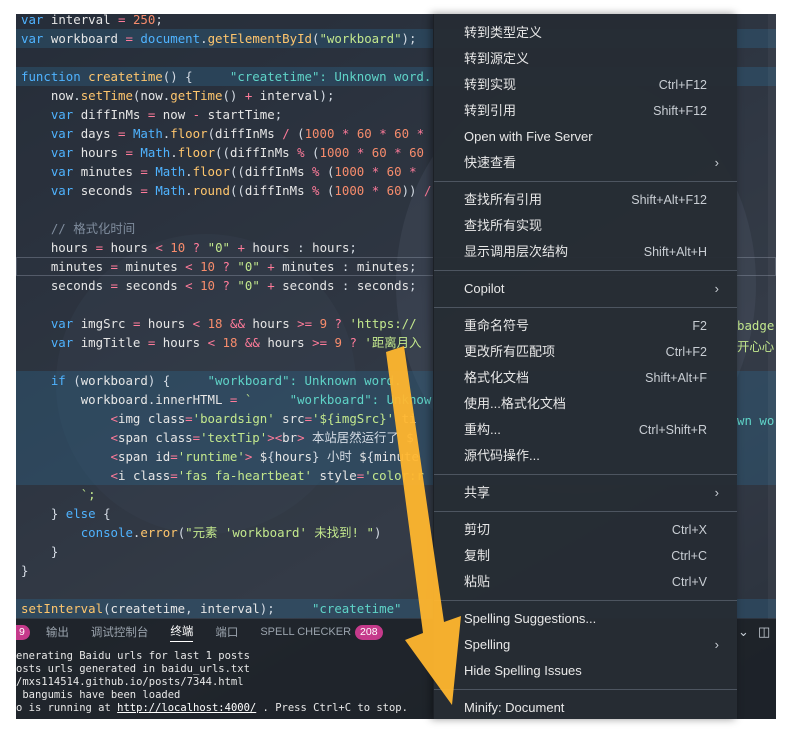 Image resolution: width=791 pixels, height=735 pixels. What do you see at coordinates (585, 582) in the screenshot?
I see `menu-item: 粘贴 Ctrl+V` at bounding box center [585, 582].